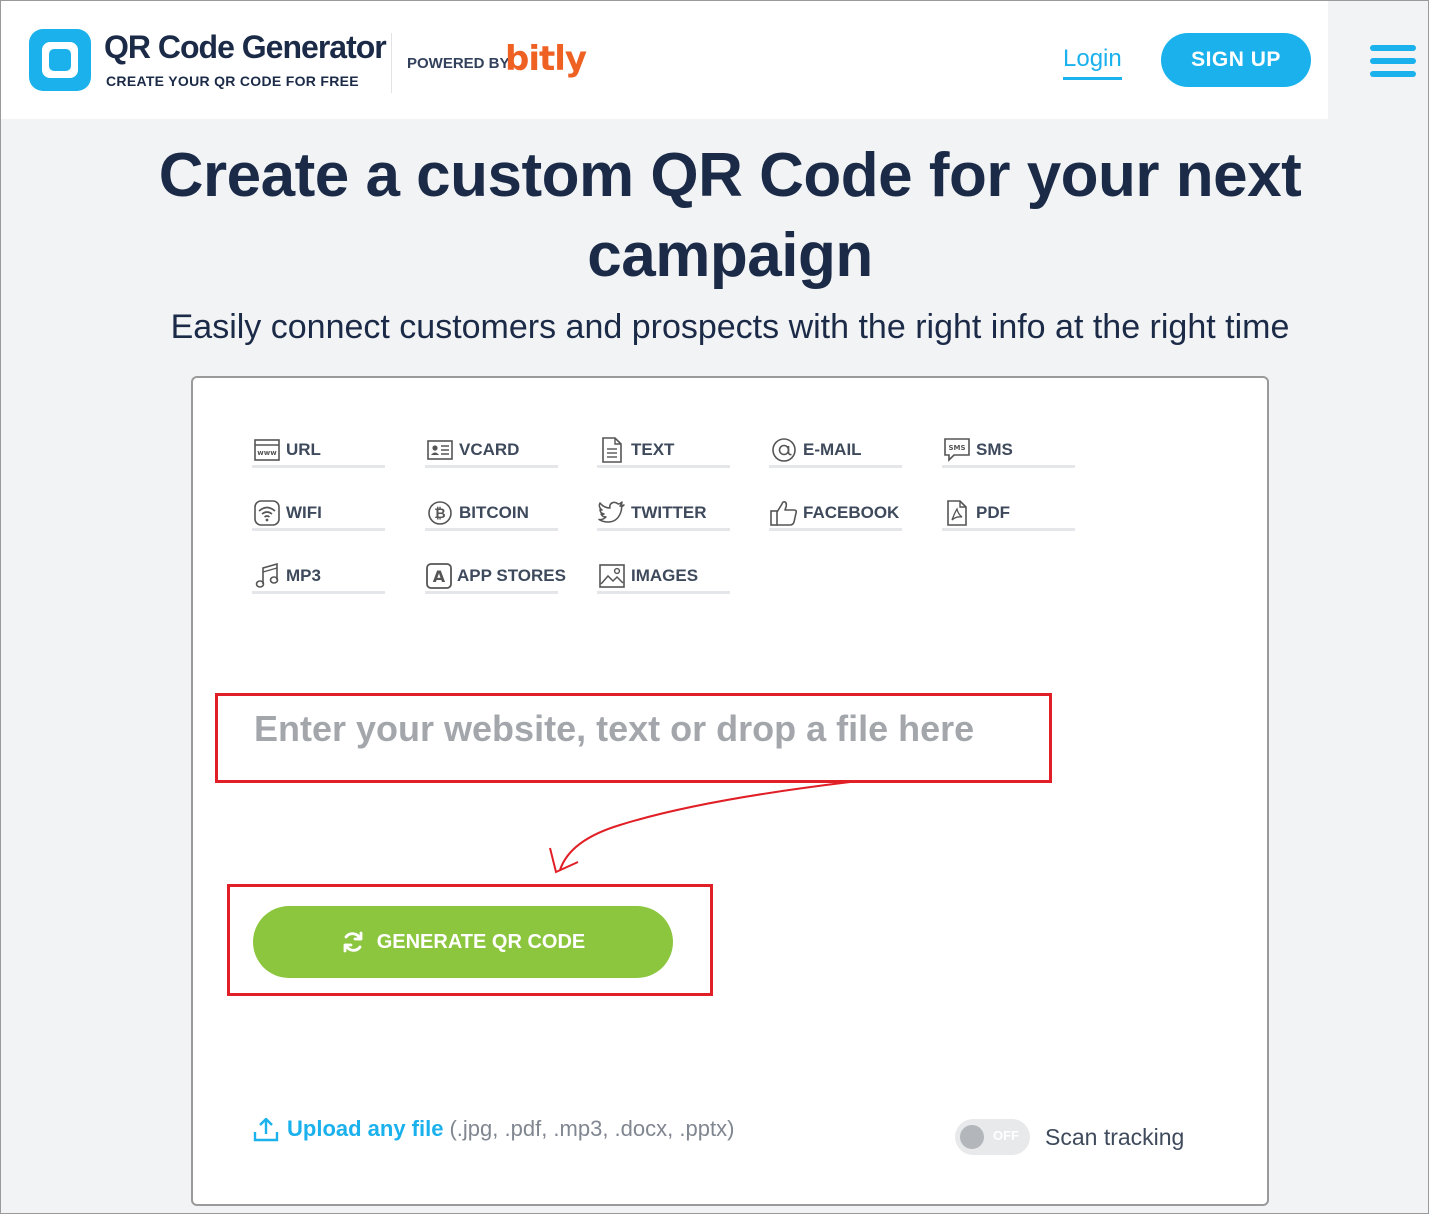 The image size is (1429, 1214). I want to click on login-underline, so click(1092, 78).